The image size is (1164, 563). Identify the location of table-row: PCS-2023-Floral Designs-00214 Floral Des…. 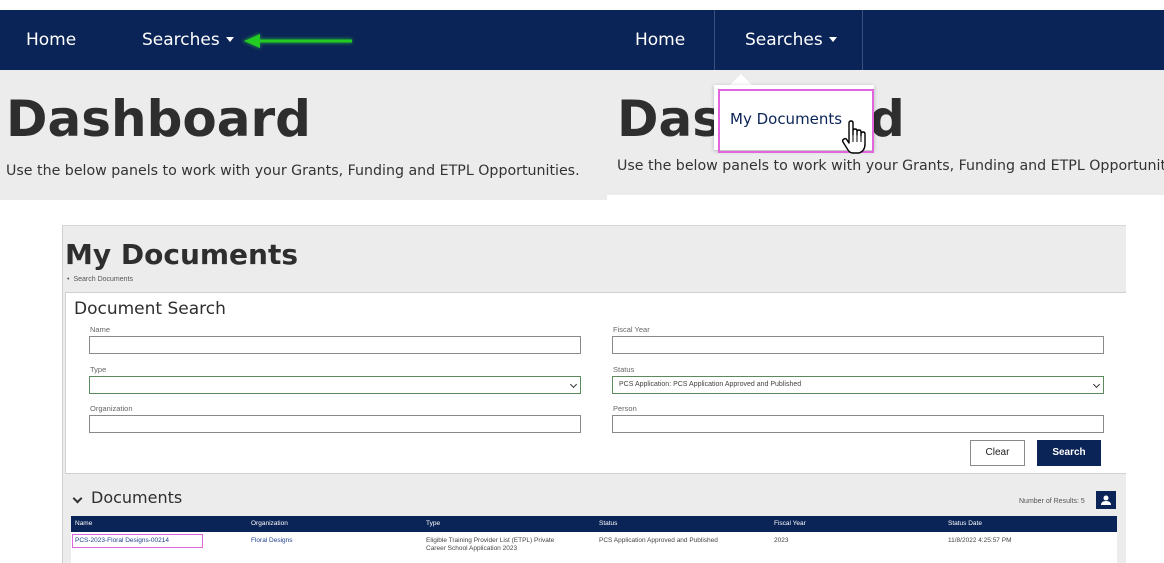
(594, 547).